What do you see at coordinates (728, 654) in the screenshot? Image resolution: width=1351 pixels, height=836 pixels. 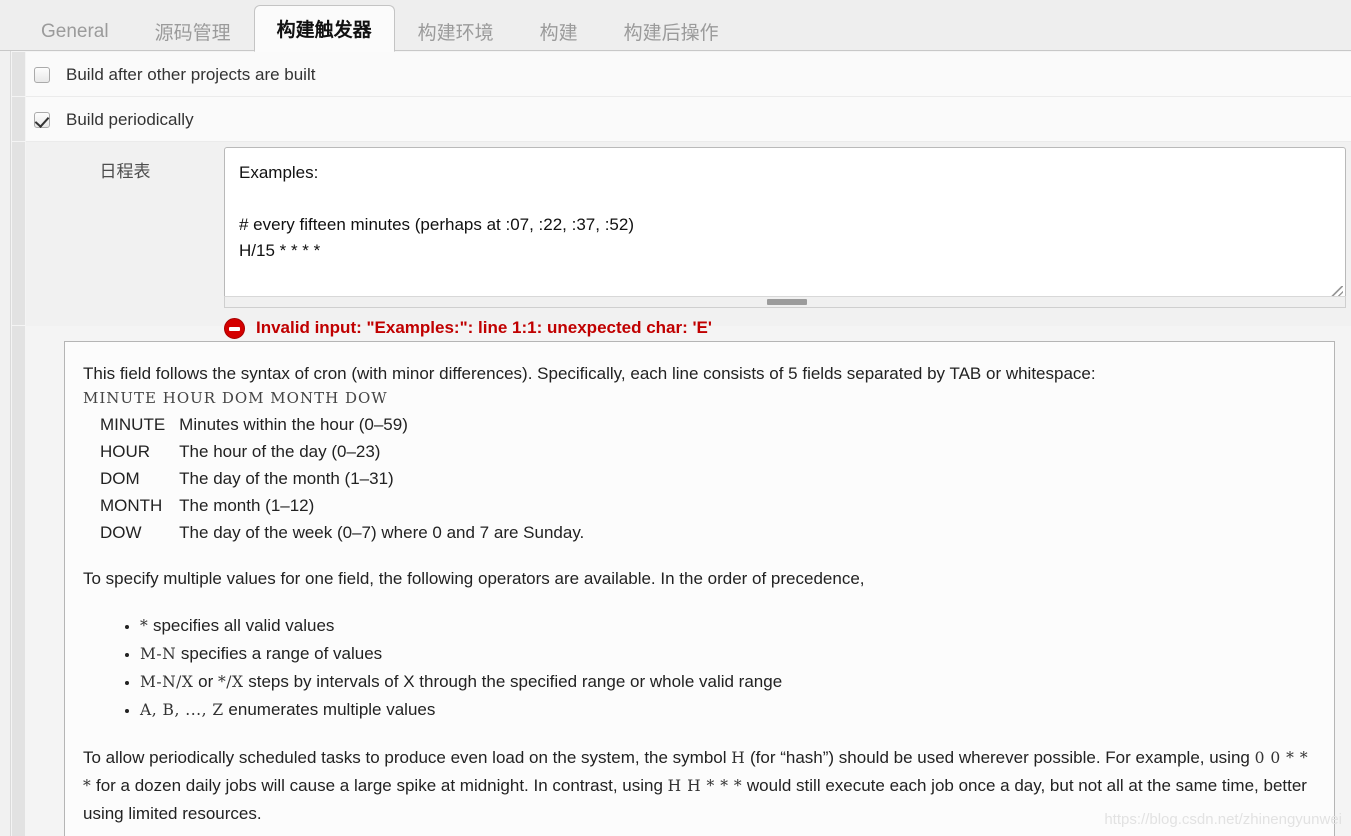 I see `list-item: M-N specifies a range of values` at bounding box center [728, 654].